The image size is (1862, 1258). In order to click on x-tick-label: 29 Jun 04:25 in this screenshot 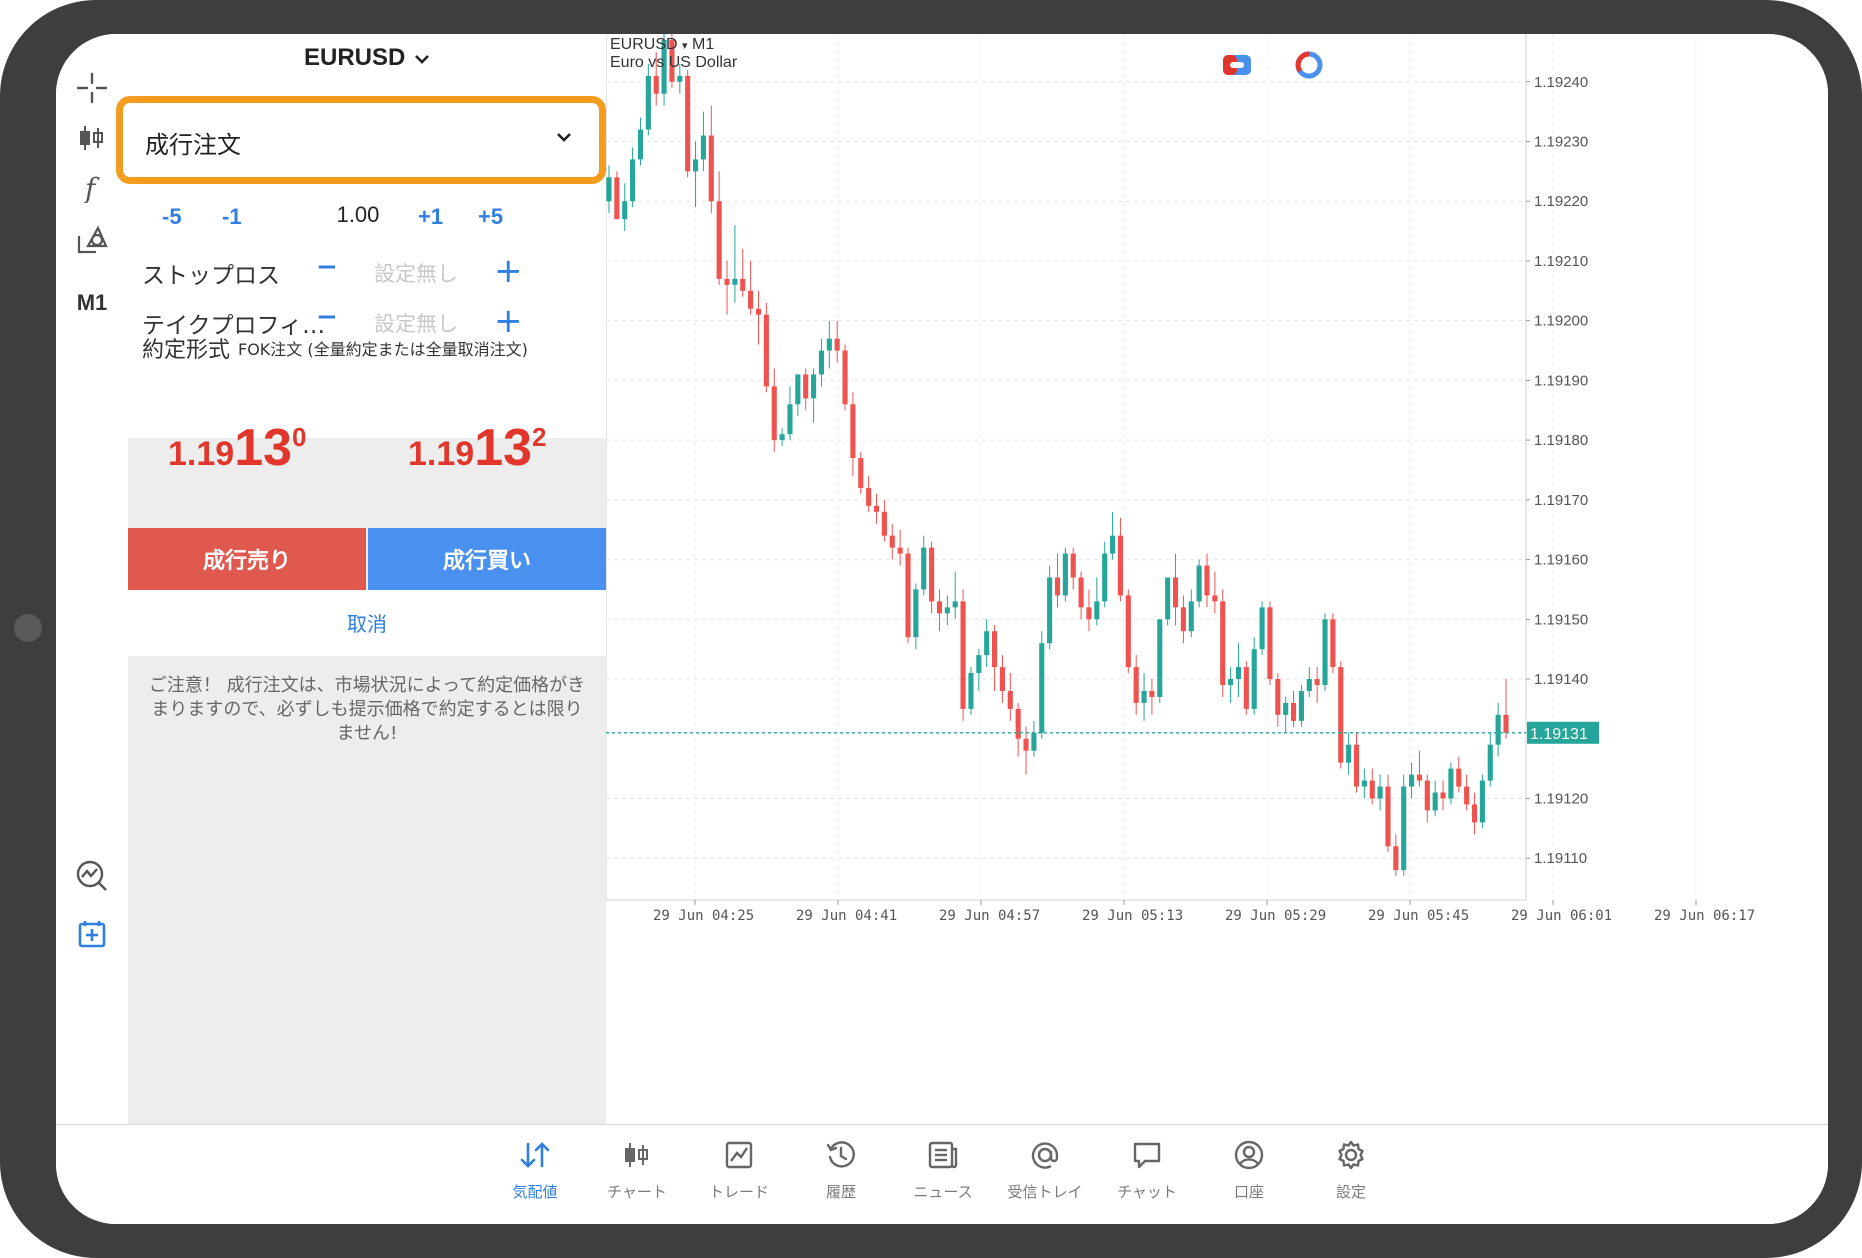, I will do `click(703, 916)`.